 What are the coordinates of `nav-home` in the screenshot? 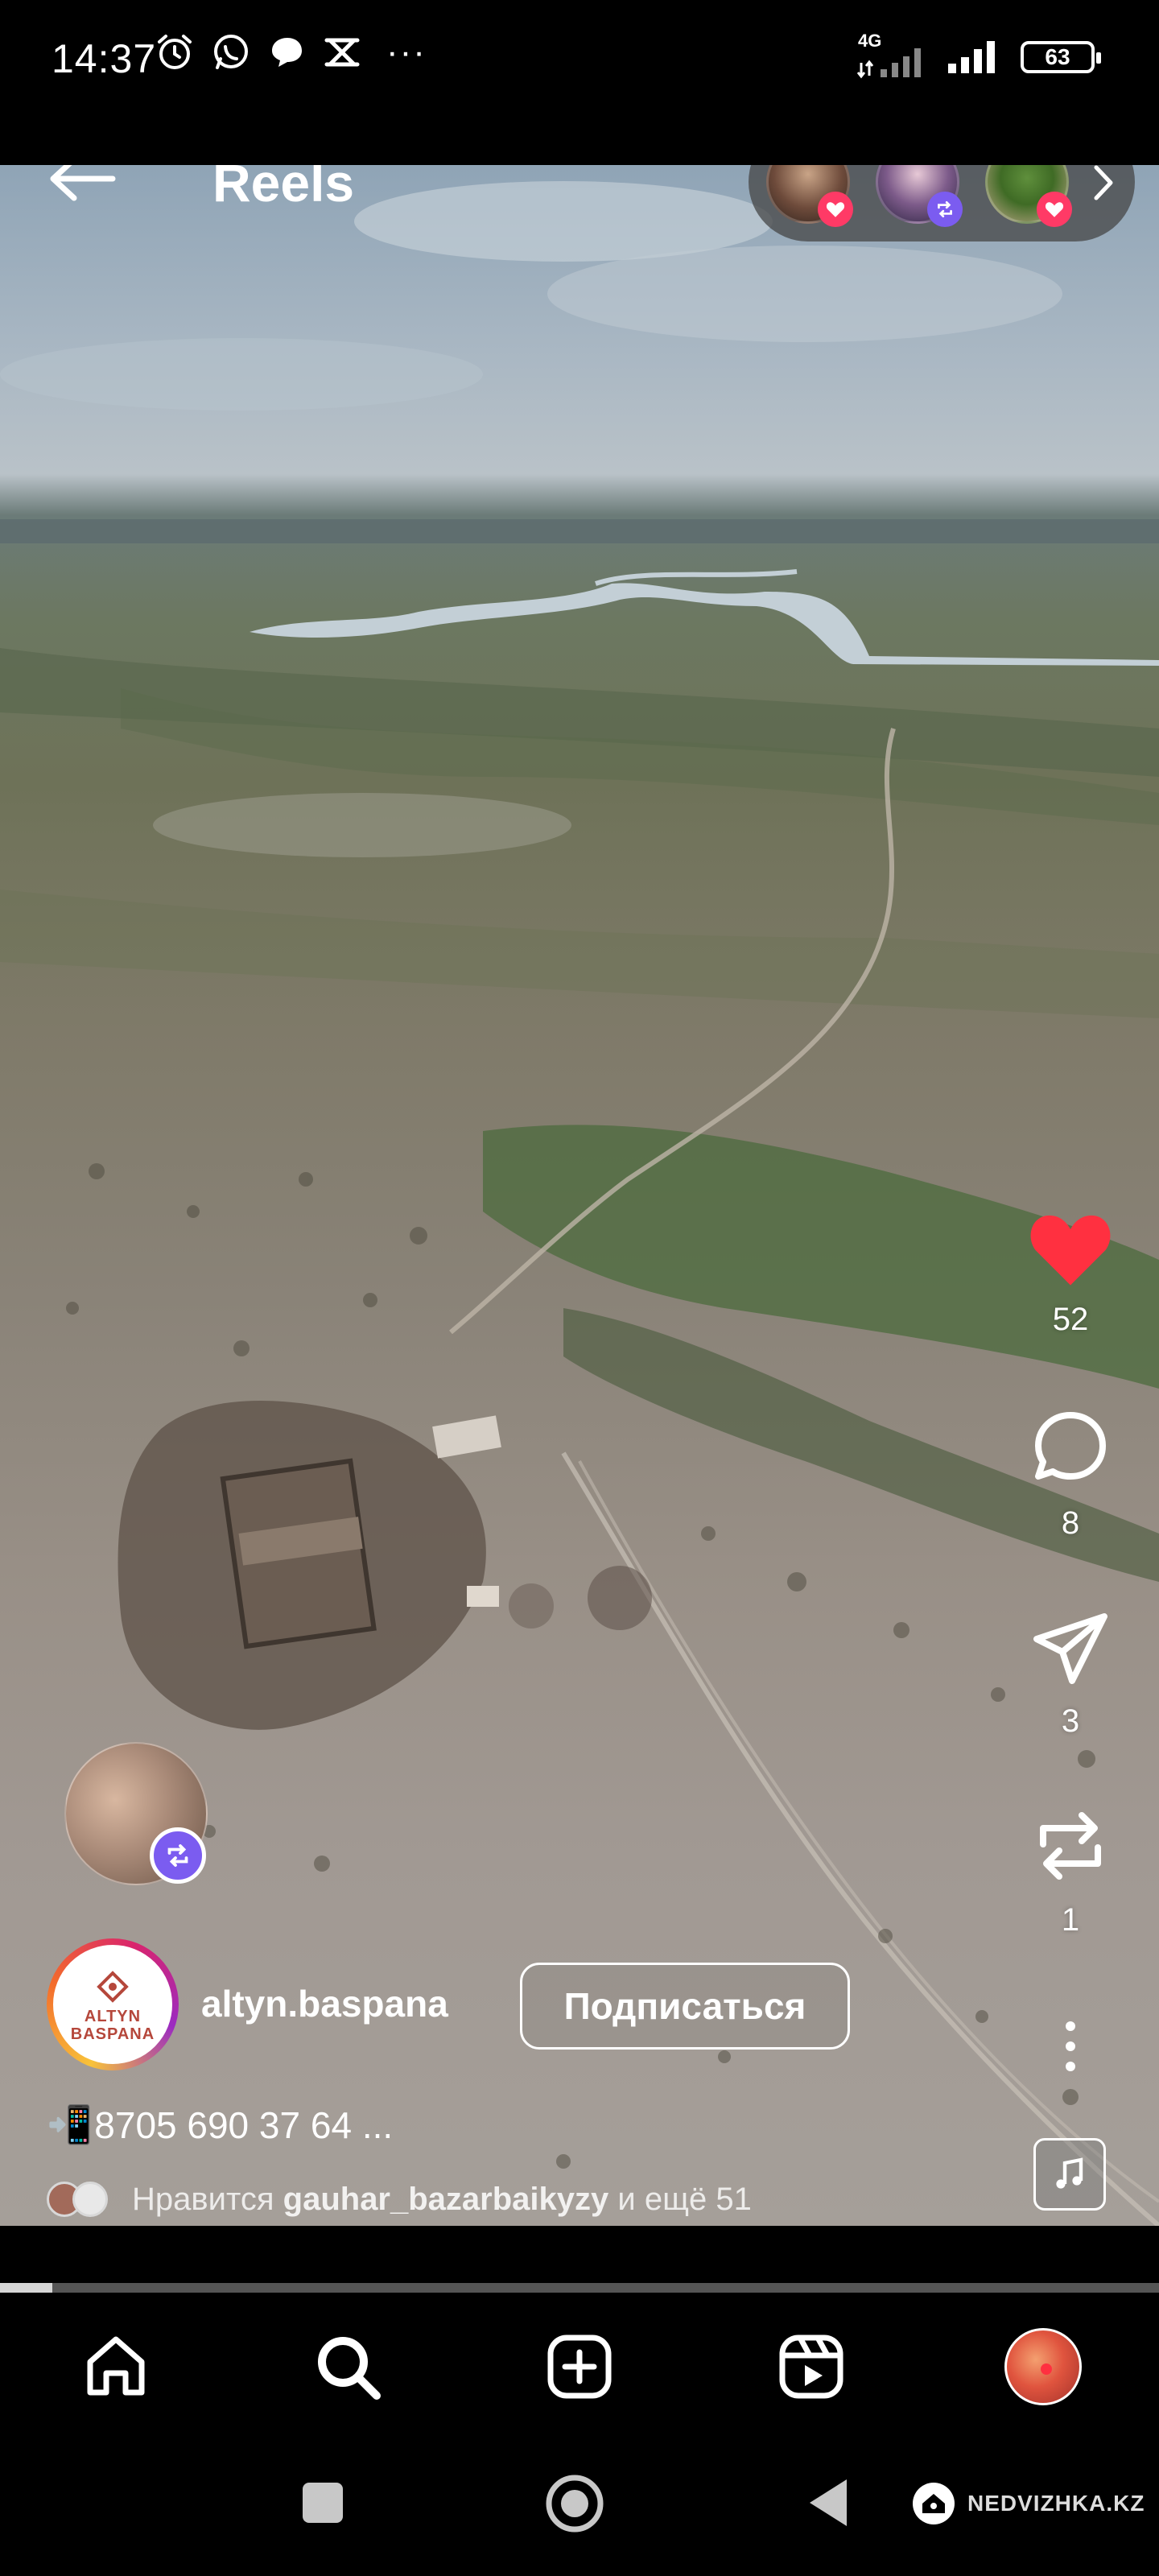 It's located at (116, 2366).